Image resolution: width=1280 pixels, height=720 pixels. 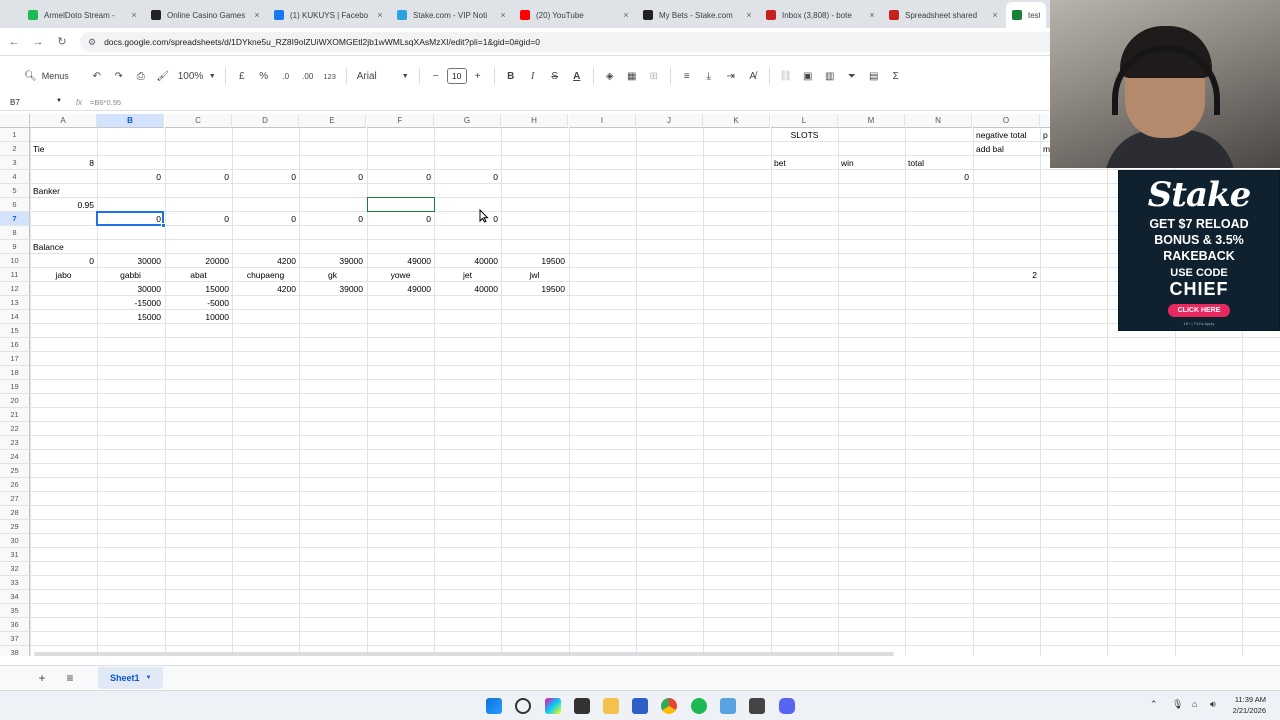 What do you see at coordinates (130, 289) in the screenshot?
I see `cell-b12: 30000` at bounding box center [130, 289].